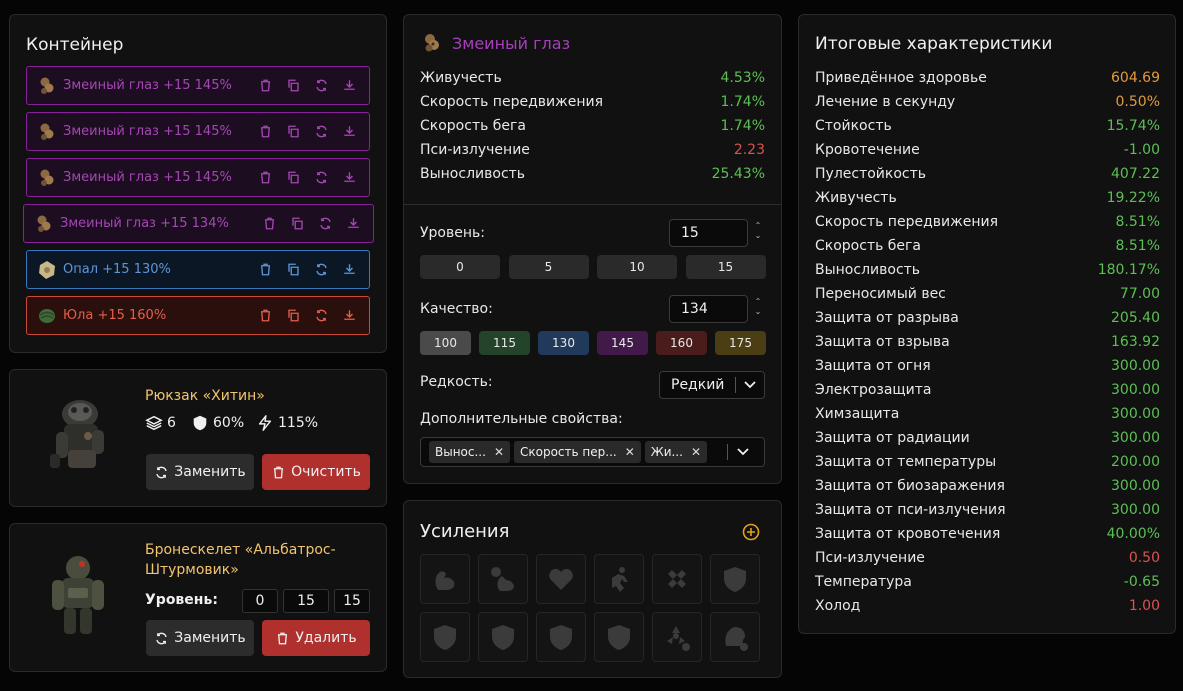 Image resolution: width=1183 pixels, height=691 pixels. Describe the element at coordinates (503, 637) in the screenshot. I see `radiation-shield-icon` at that location.